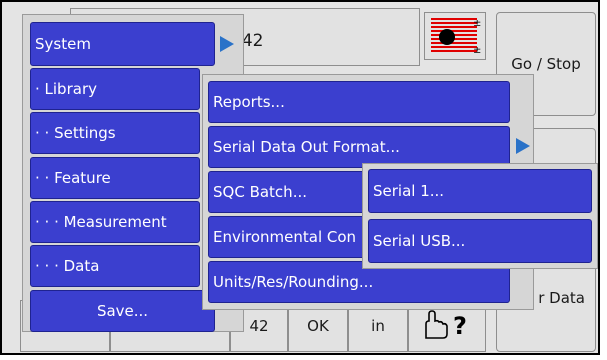 Image resolution: width=607 pixels, height=360 pixels. Describe the element at coordinates (115, 266) in the screenshot. I see `menu-item-data: · · · Data` at that location.